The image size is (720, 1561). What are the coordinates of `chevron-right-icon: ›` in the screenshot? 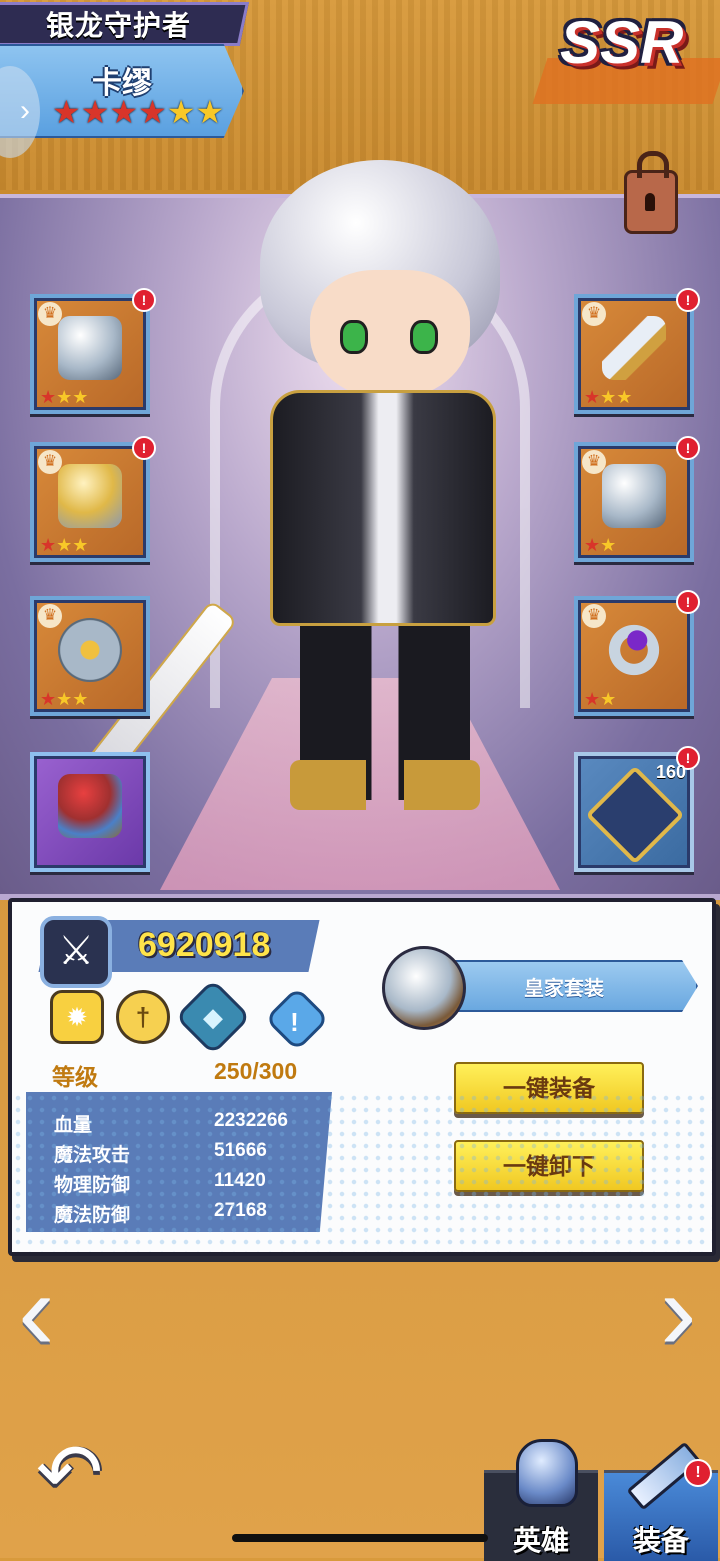 It's located at (25, 110).